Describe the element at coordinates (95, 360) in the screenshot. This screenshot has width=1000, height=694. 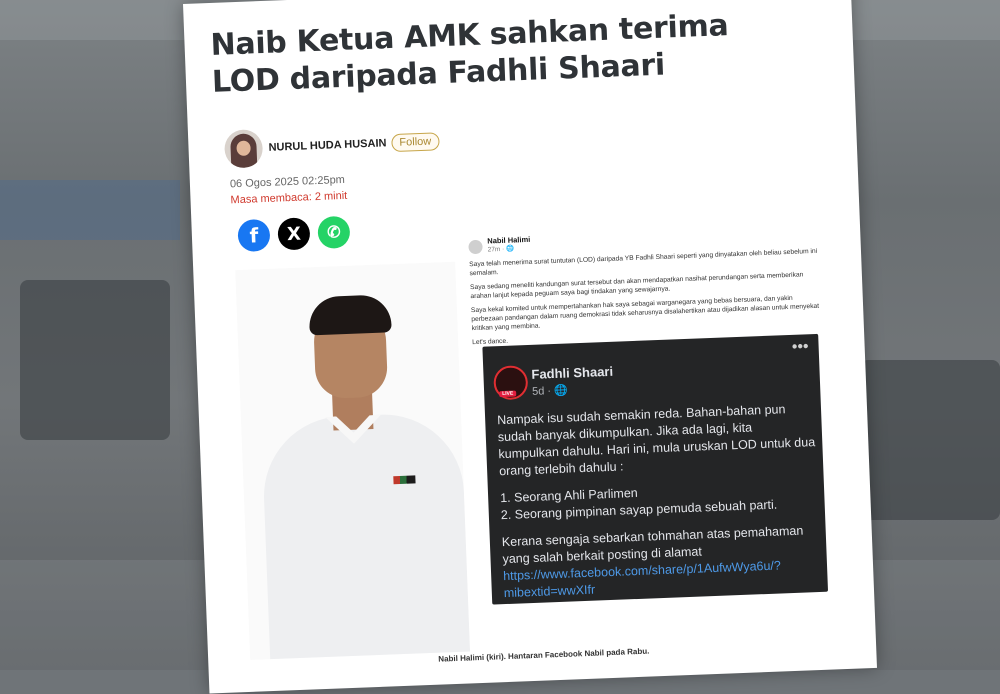
I see `bg-dark-block` at that location.